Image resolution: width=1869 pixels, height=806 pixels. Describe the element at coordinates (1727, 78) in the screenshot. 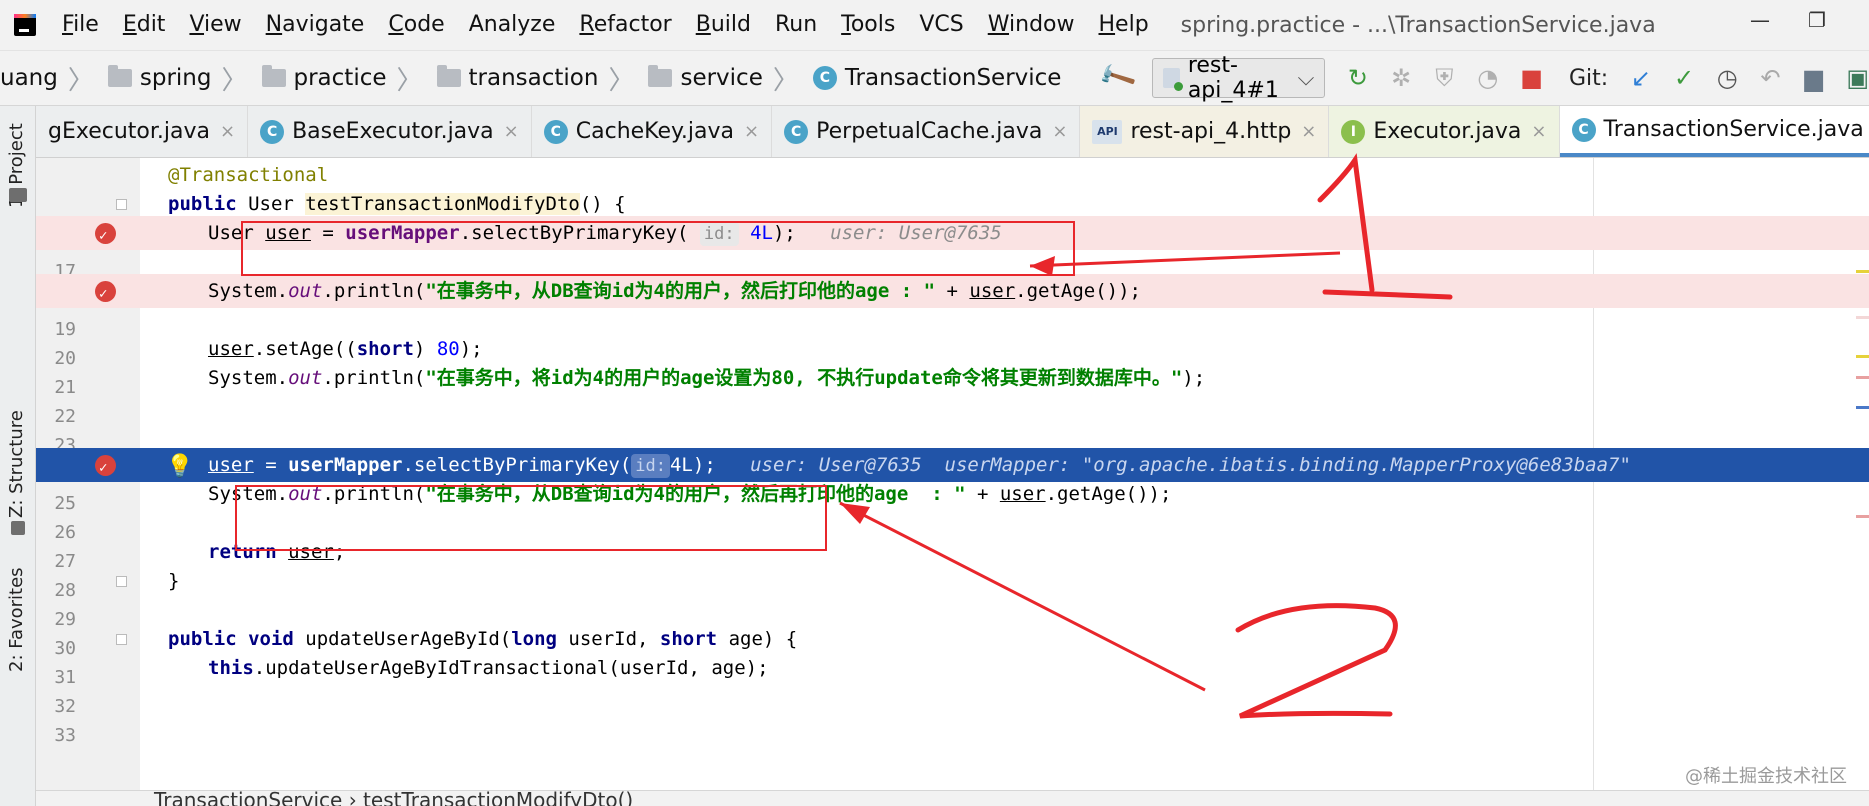

I see `history-icon: ◷` at that location.